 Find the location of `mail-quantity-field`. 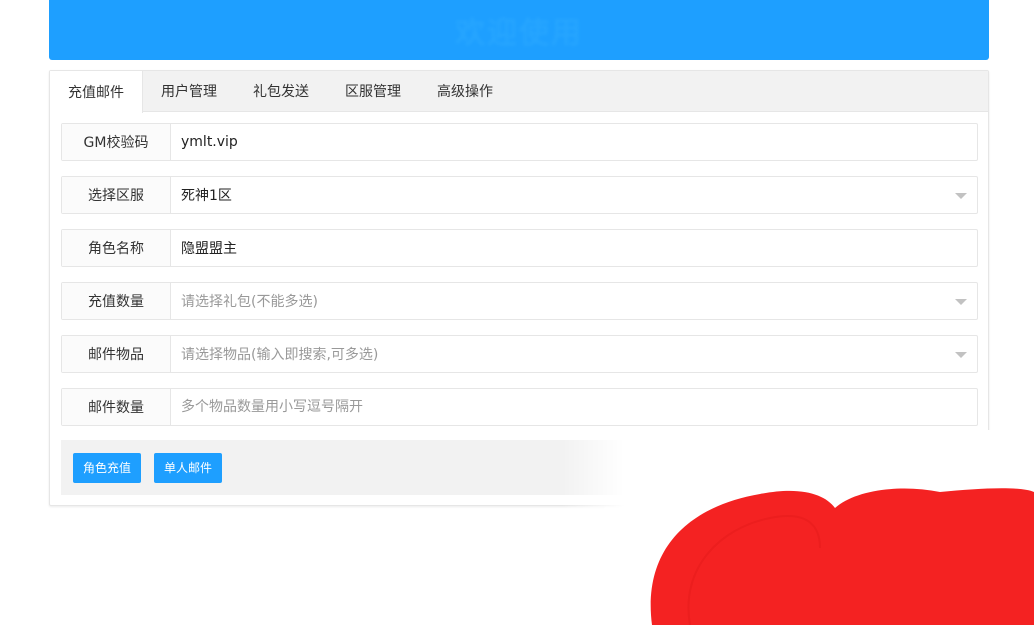

mail-quantity-field is located at coordinates (574, 407).